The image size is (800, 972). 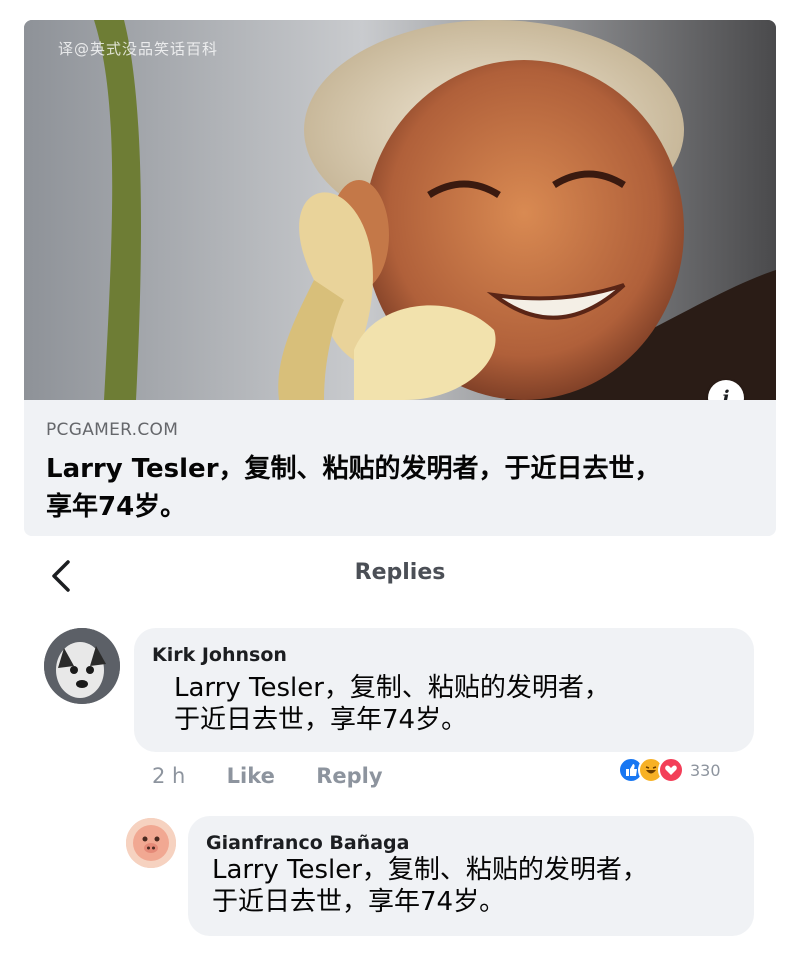 I want to click on reactions-summary: 330, so click(x=669, y=770).